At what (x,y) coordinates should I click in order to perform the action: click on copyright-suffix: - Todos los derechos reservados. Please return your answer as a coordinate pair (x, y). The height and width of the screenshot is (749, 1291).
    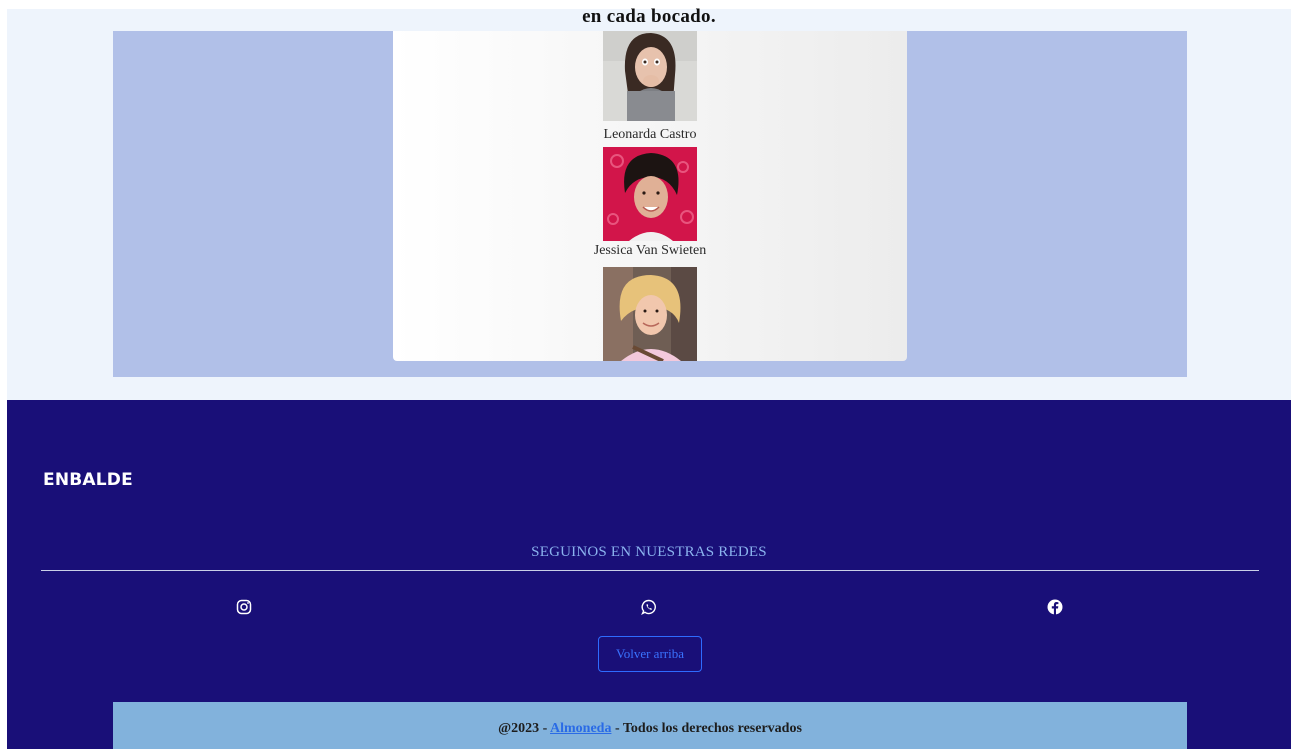
    Looking at the image, I should click on (706, 728).